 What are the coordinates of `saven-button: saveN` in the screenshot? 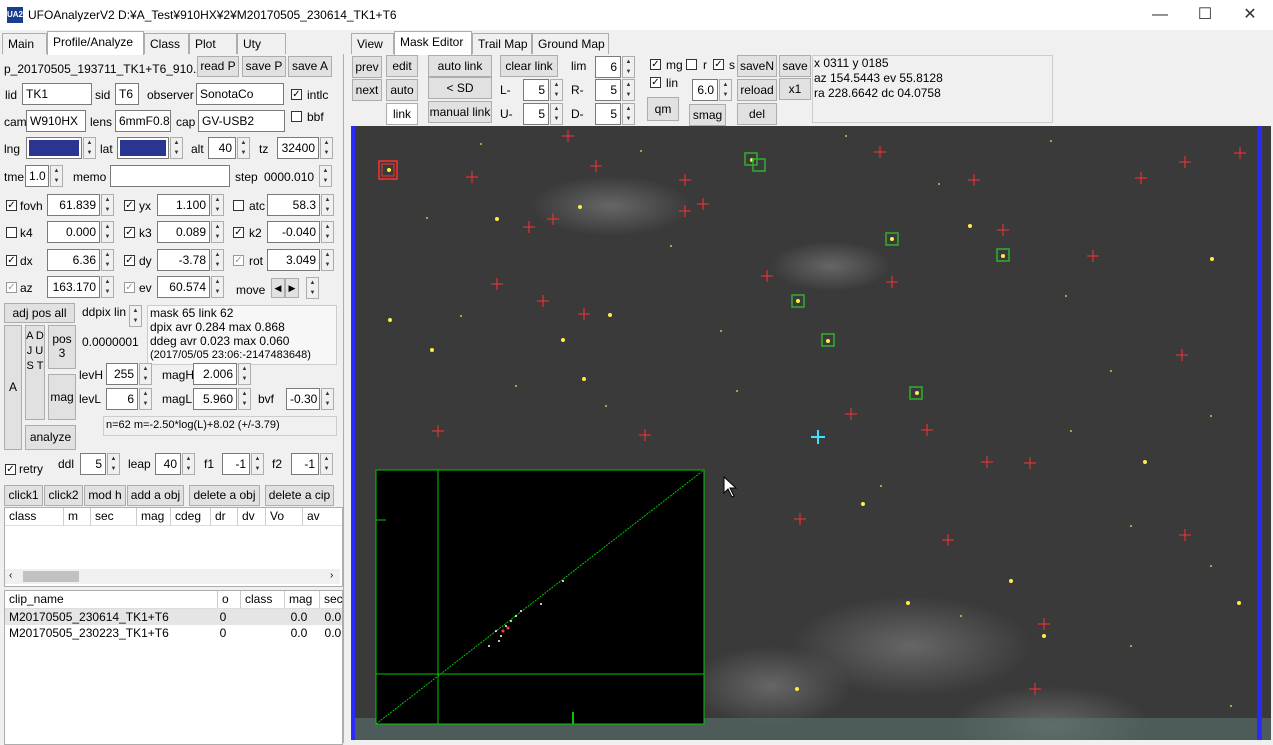 It's located at (757, 66).